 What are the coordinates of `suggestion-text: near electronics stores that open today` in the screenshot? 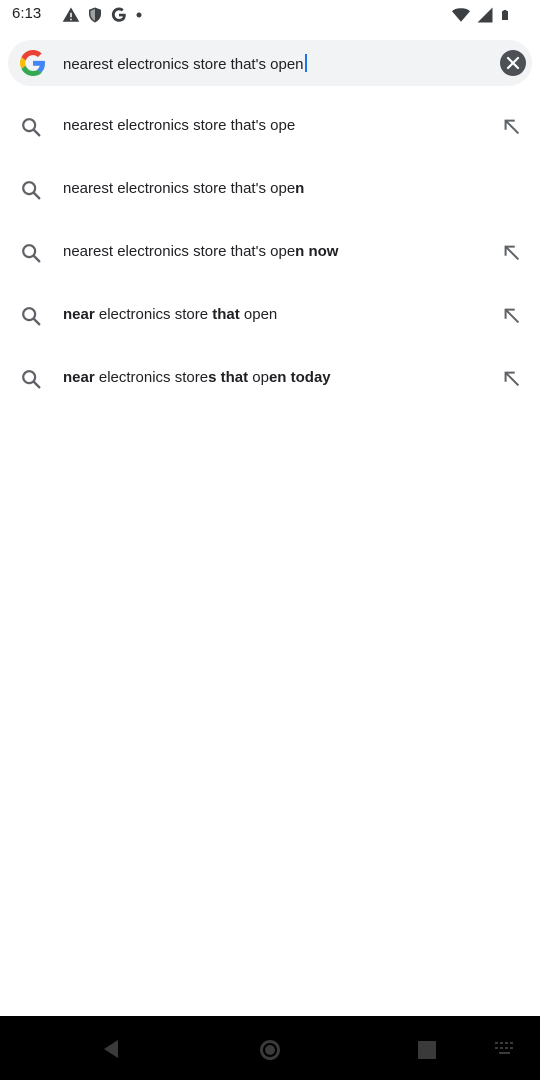 It's located at (197, 377).